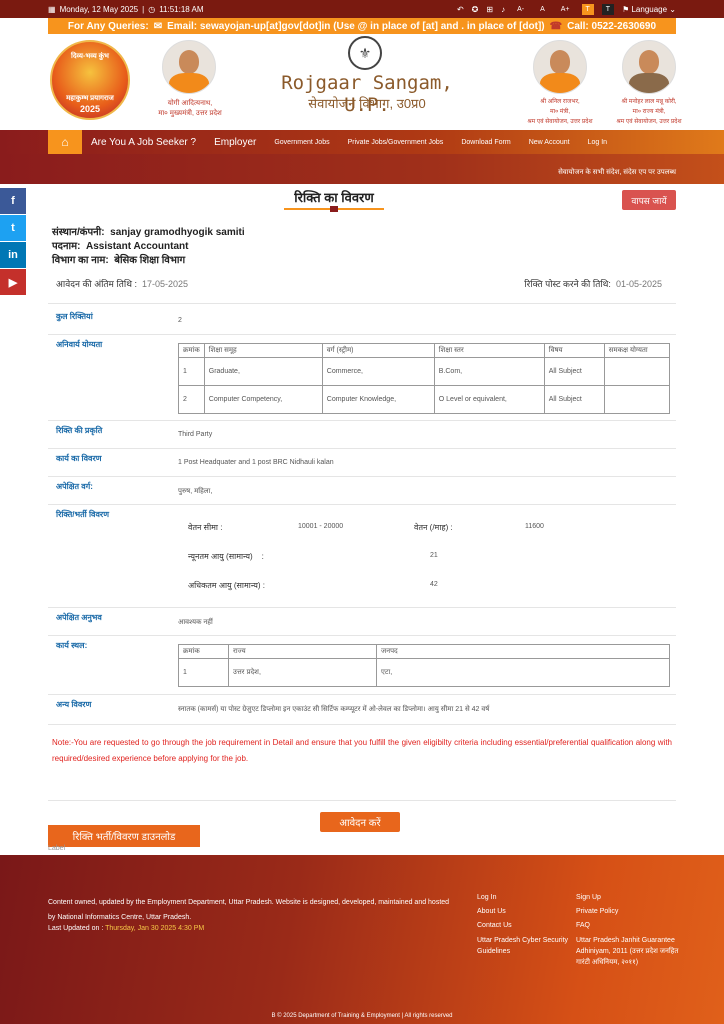 This screenshot has height=1024, width=724. Describe the element at coordinates (99, 9) in the screenshot. I see `current-date: Monday, 12 May 2025` at that location.